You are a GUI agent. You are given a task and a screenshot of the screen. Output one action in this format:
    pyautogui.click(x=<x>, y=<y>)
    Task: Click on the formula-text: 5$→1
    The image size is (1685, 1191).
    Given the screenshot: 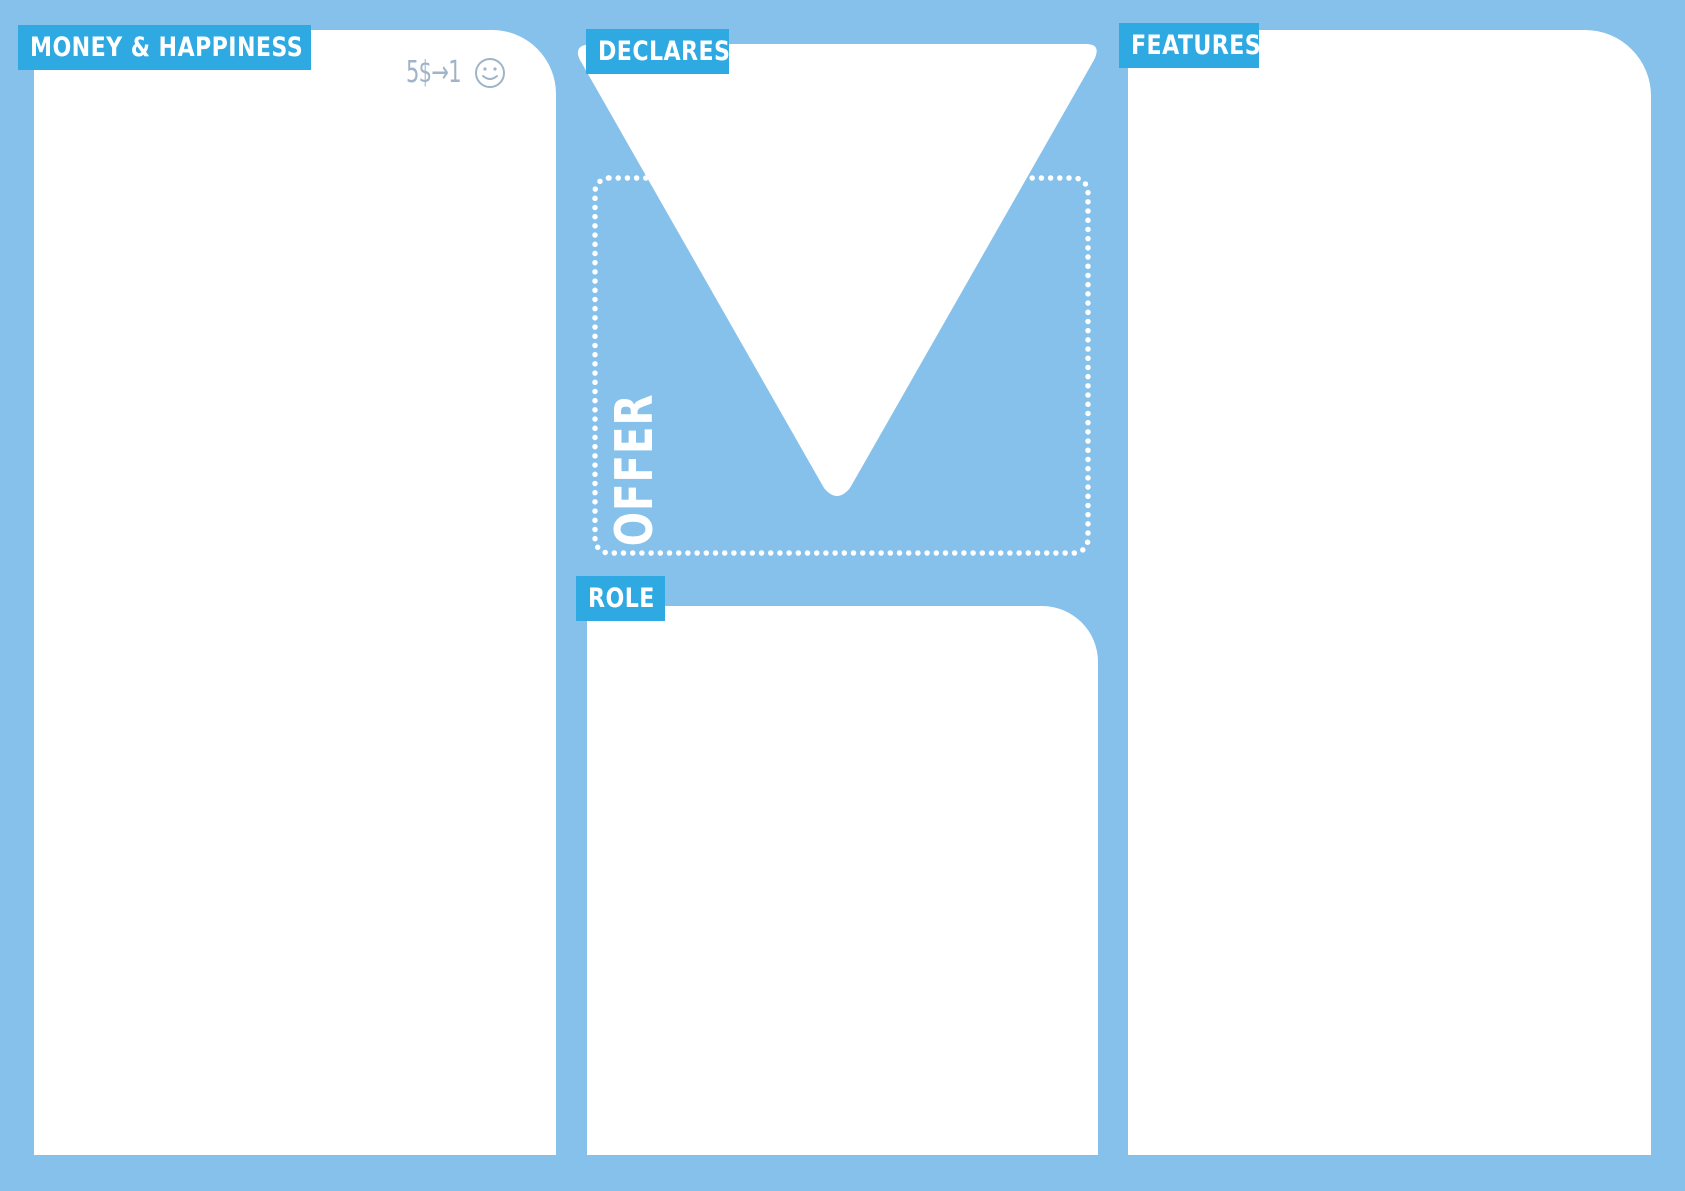 What is the action you would take?
    pyautogui.click(x=434, y=72)
    